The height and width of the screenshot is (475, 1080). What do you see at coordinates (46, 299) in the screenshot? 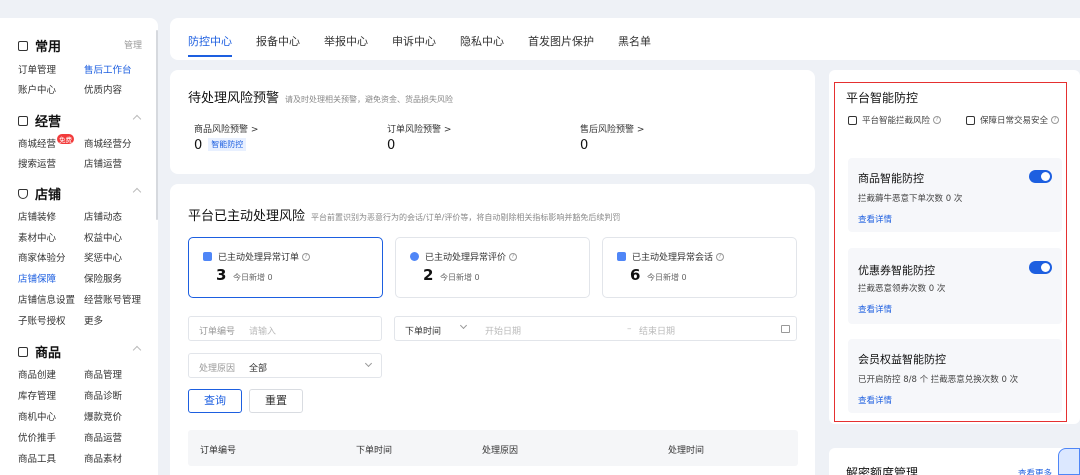
I see `sidebar-item-store-info: 店铺信息设置` at bounding box center [46, 299].